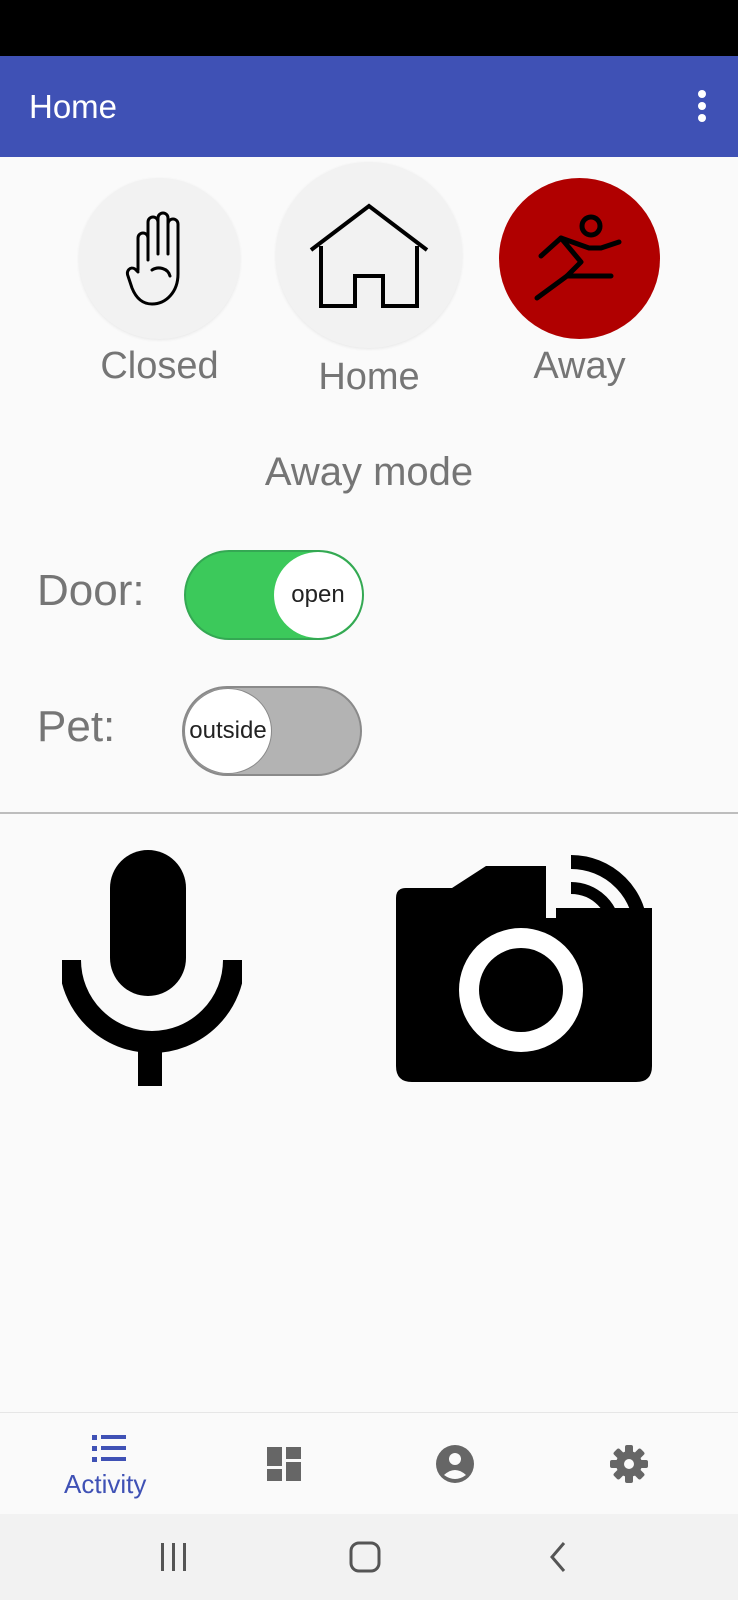  What do you see at coordinates (558, 1557) in the screenshot?
I see `back-icon` at bounding box center [558, 1557].